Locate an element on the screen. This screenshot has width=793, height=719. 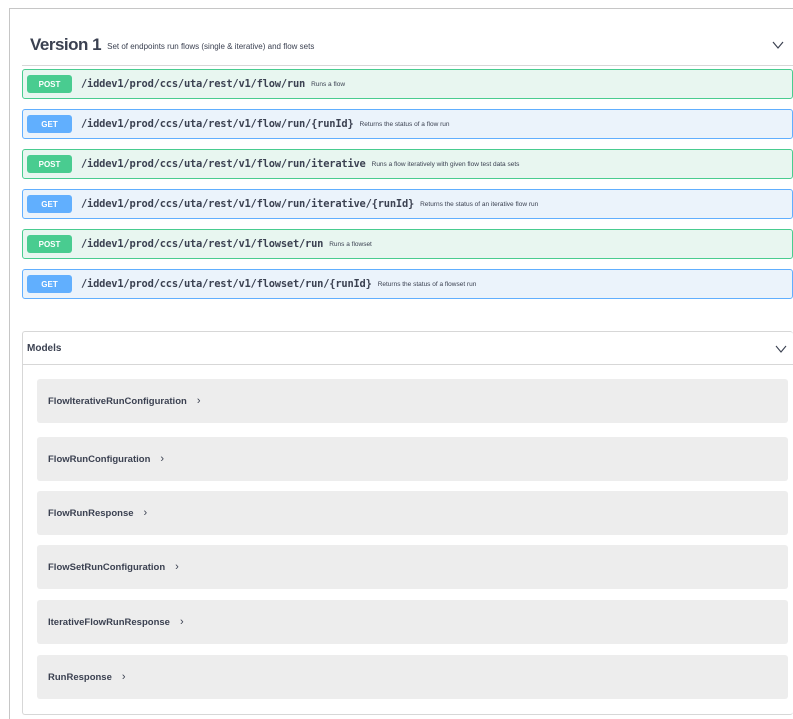
operation-path: /iddev1/prod/ccs/uta/rest/v1/flow/run is located at coordinates (193, 84).